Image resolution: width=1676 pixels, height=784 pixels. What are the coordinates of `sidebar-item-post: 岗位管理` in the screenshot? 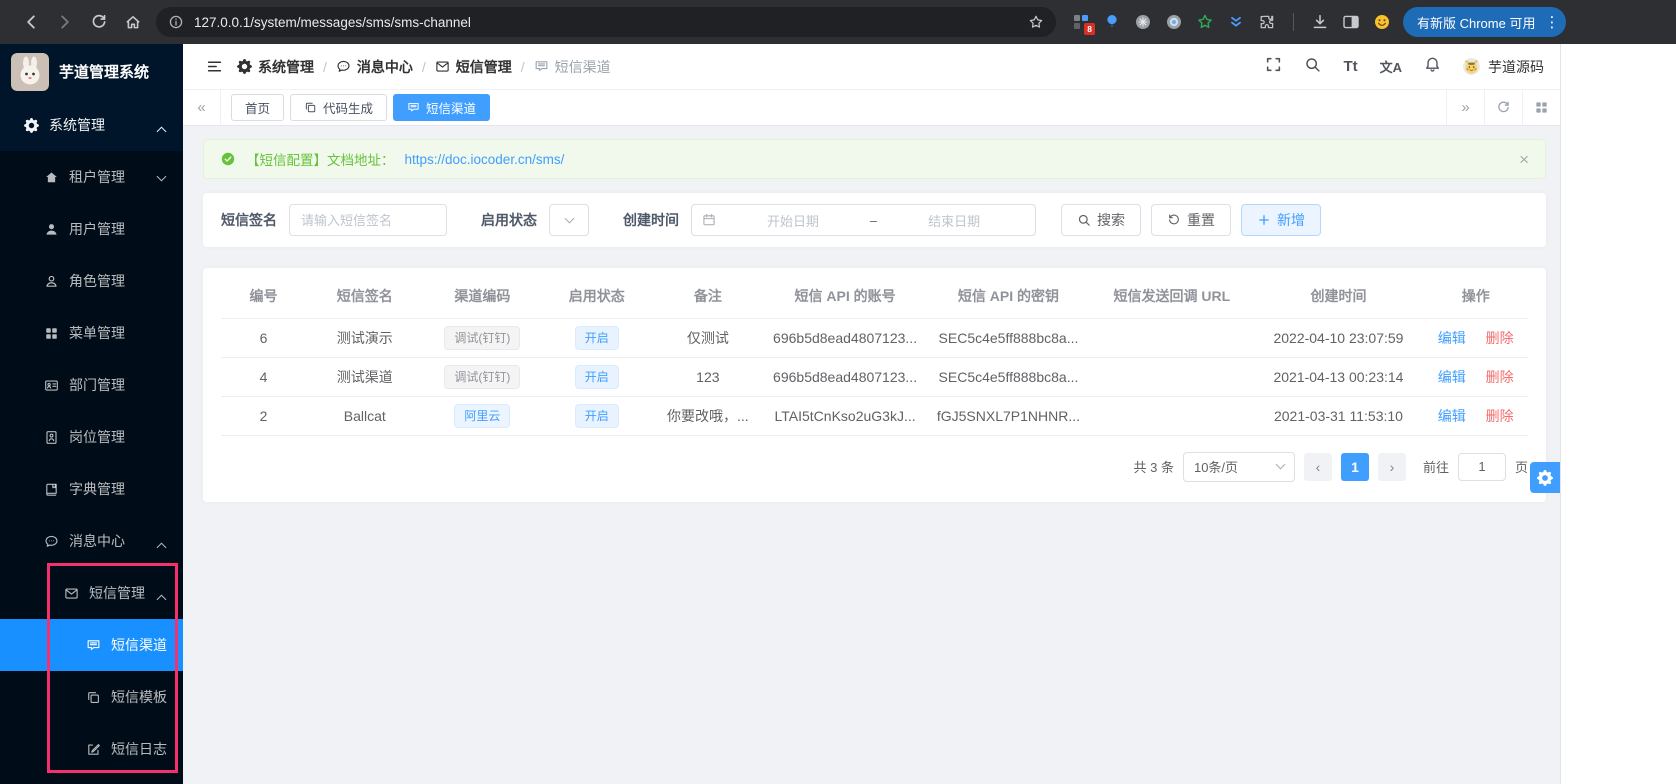 It's located at (91, 437).